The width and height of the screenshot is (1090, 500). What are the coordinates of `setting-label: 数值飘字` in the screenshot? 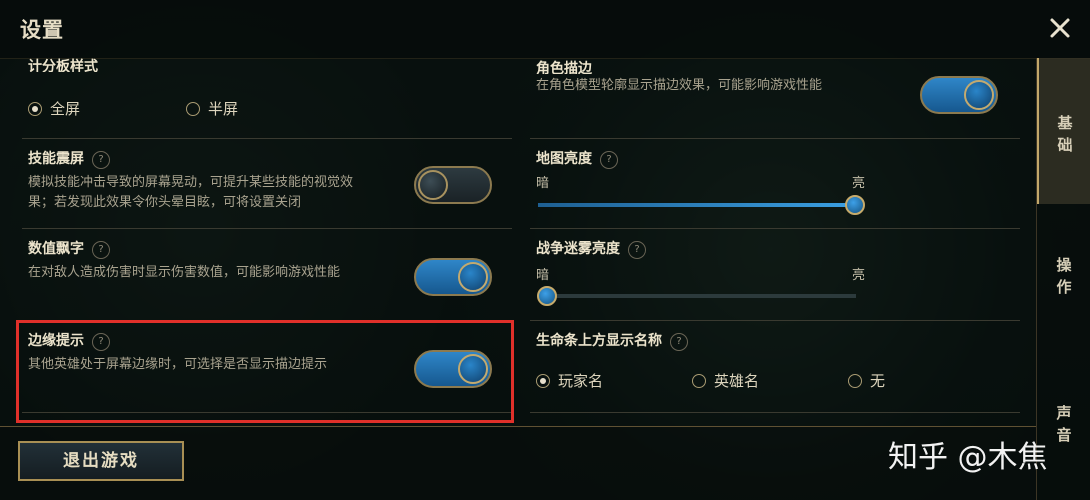 It's located at (56, 249).